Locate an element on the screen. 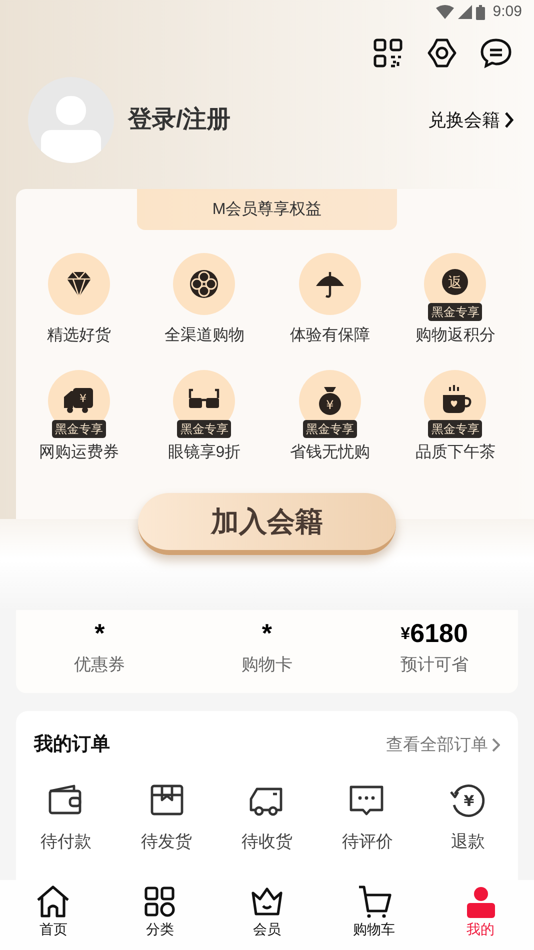  order-status-label: 待收货 is located at coordinates (266, 842).